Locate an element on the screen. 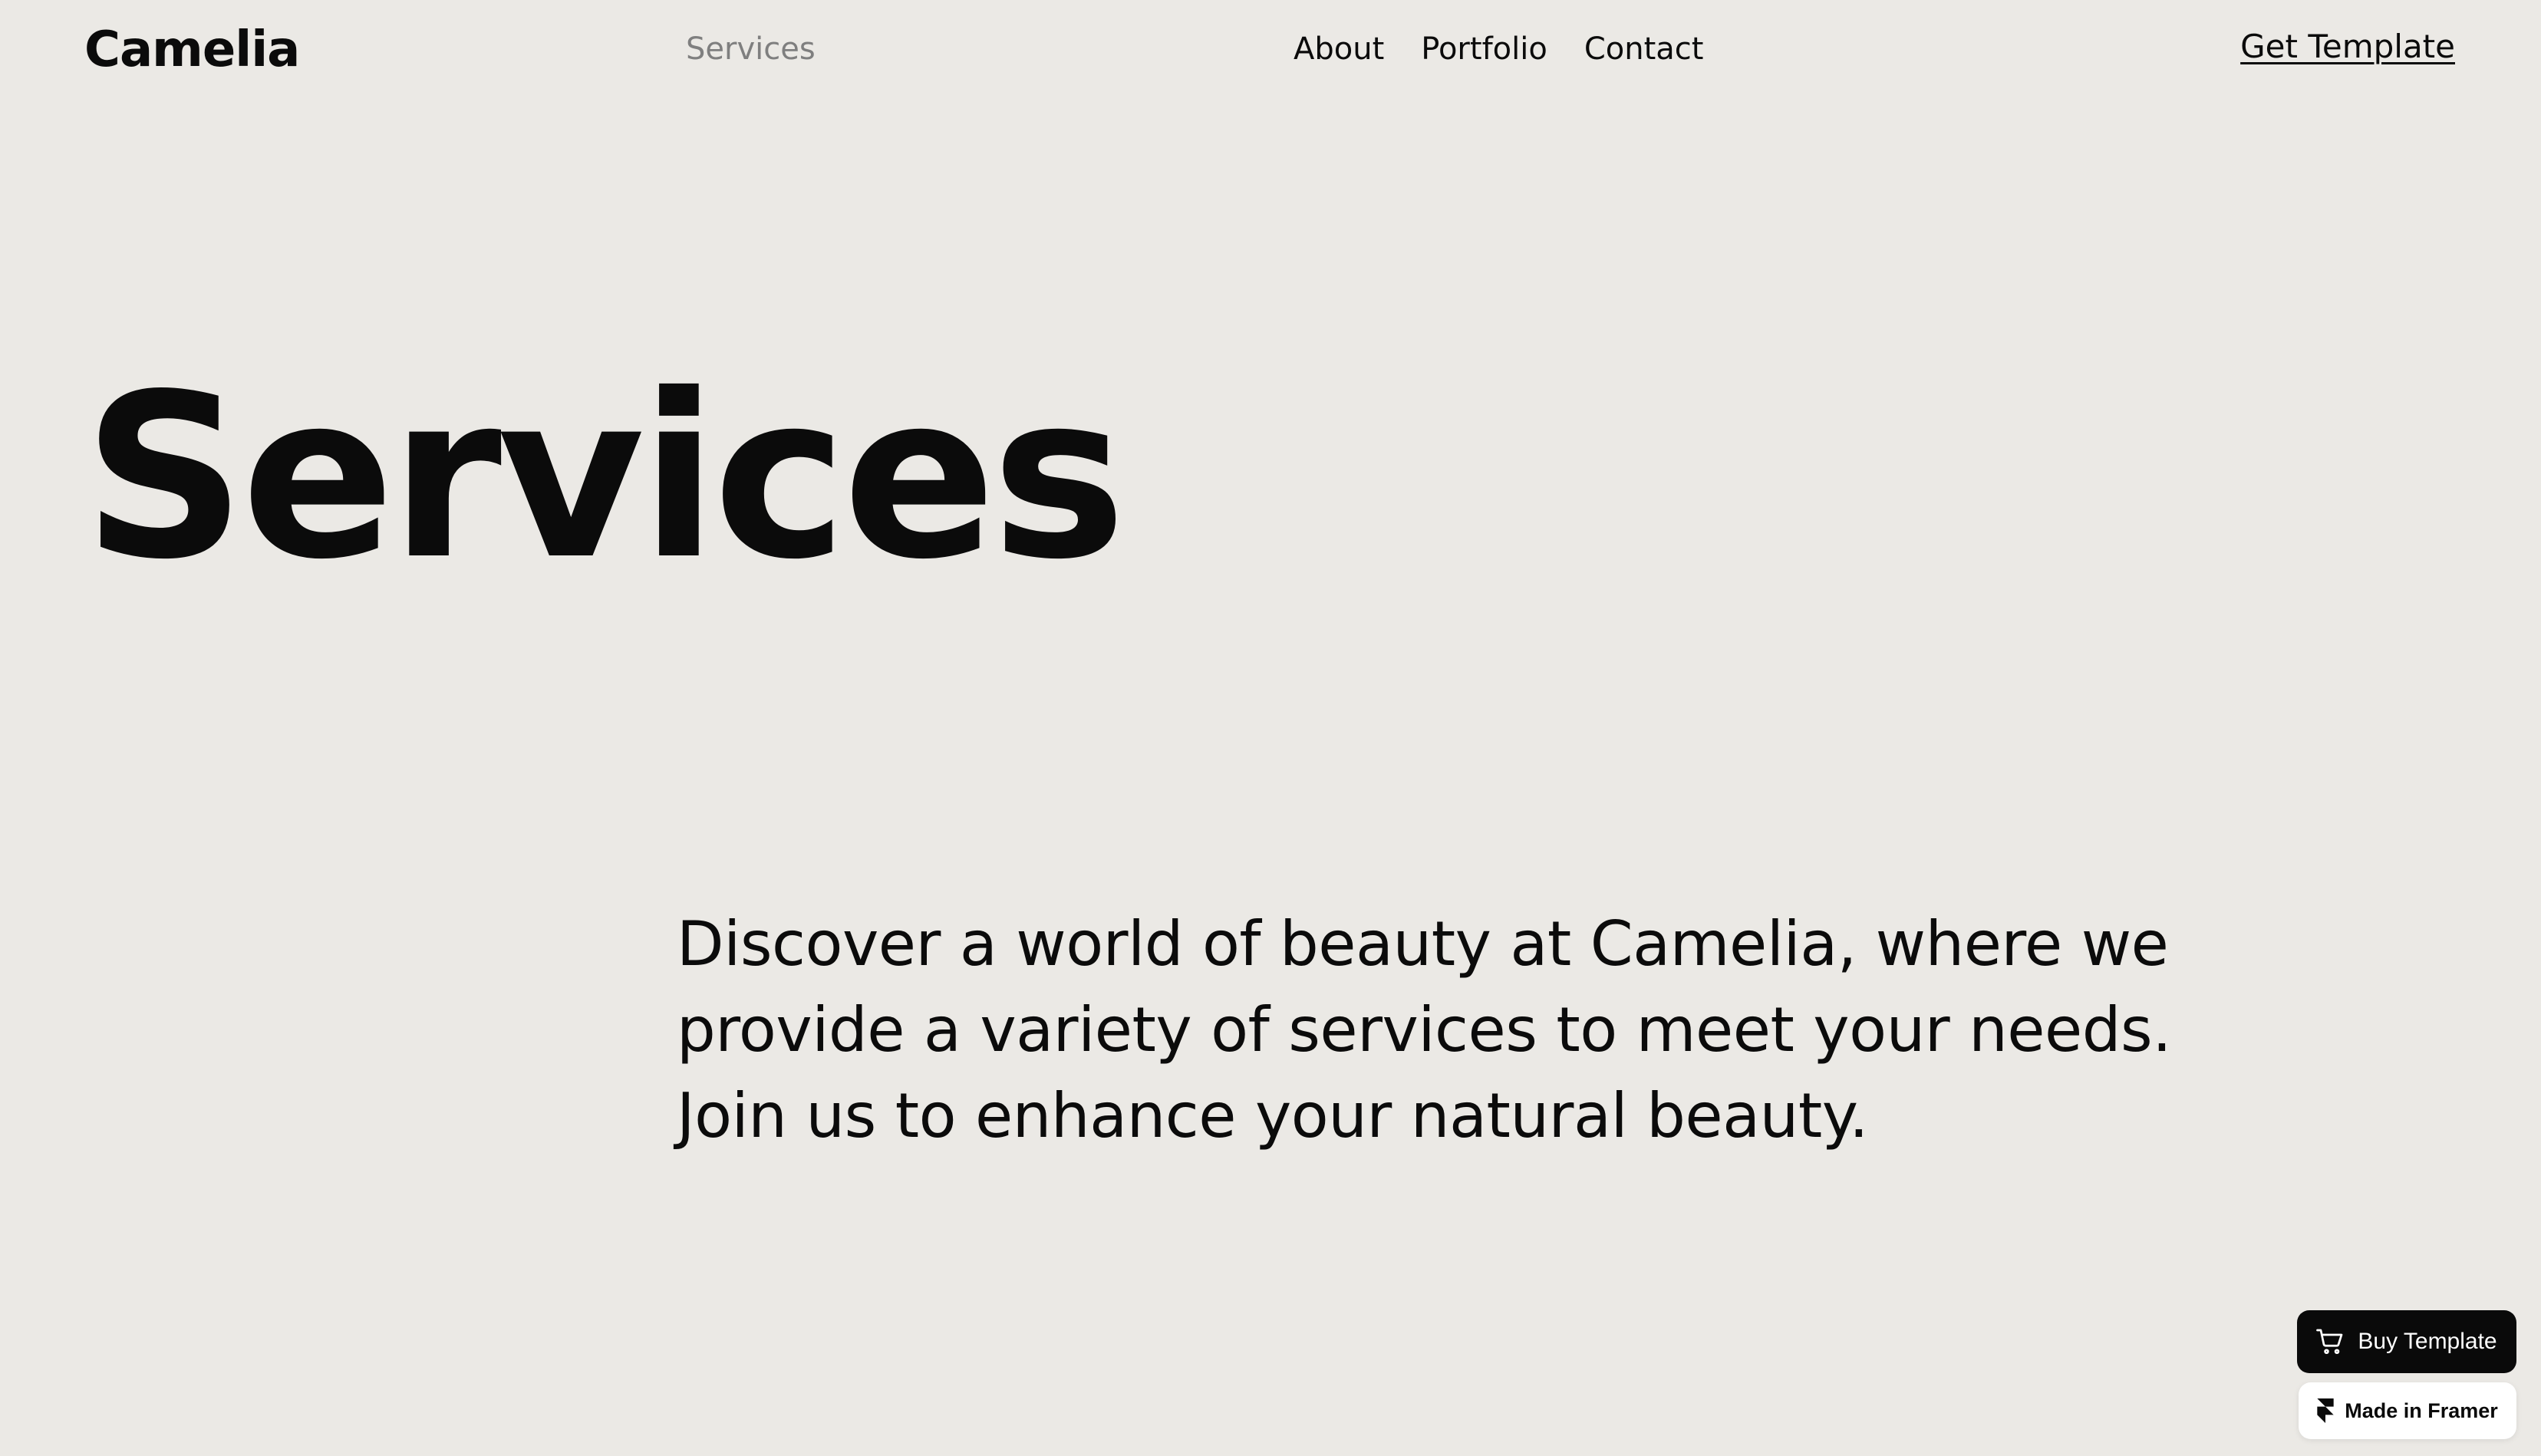  nav-item-contact: Contact is located at coordinates (1644, 49).